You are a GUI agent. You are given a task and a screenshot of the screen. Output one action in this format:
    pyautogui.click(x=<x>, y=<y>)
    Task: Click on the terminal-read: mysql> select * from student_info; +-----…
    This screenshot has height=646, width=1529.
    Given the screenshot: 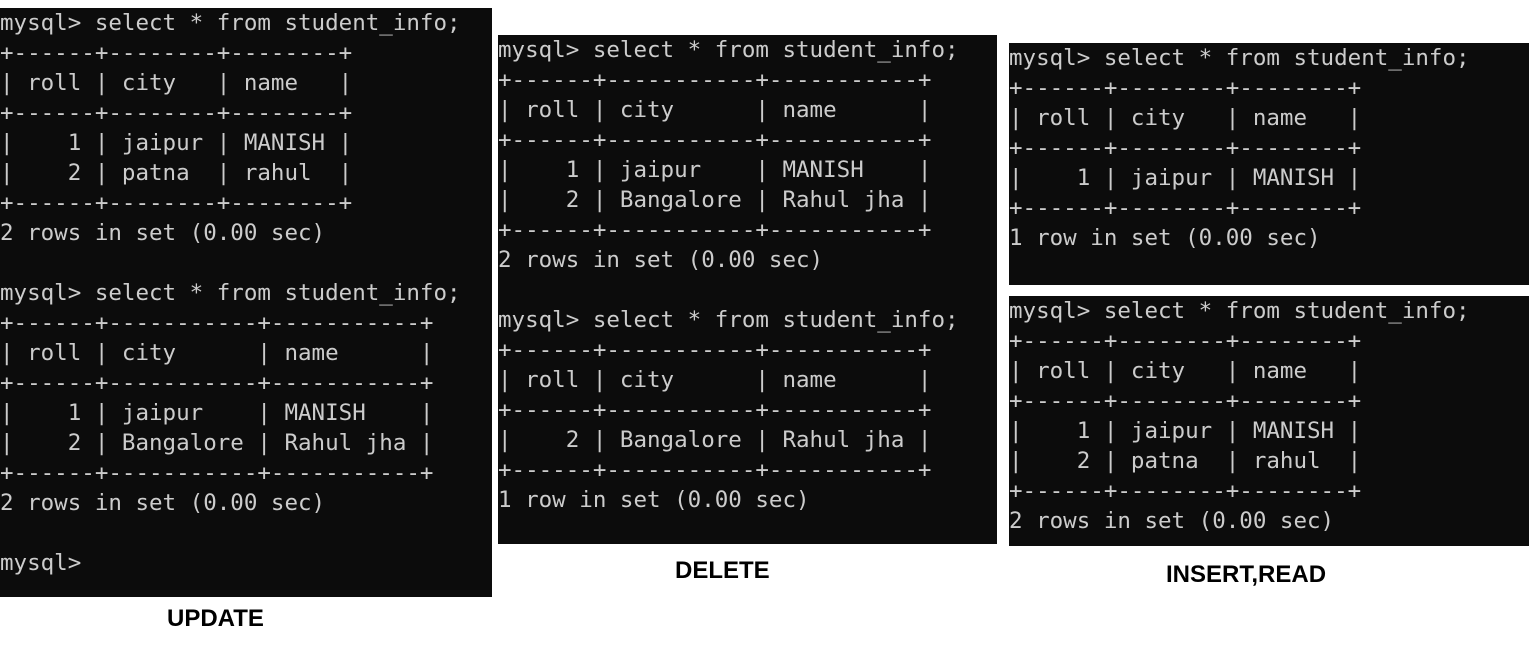 What is the action you would take?
    pyautogui.click(x=1269, y=421)
    